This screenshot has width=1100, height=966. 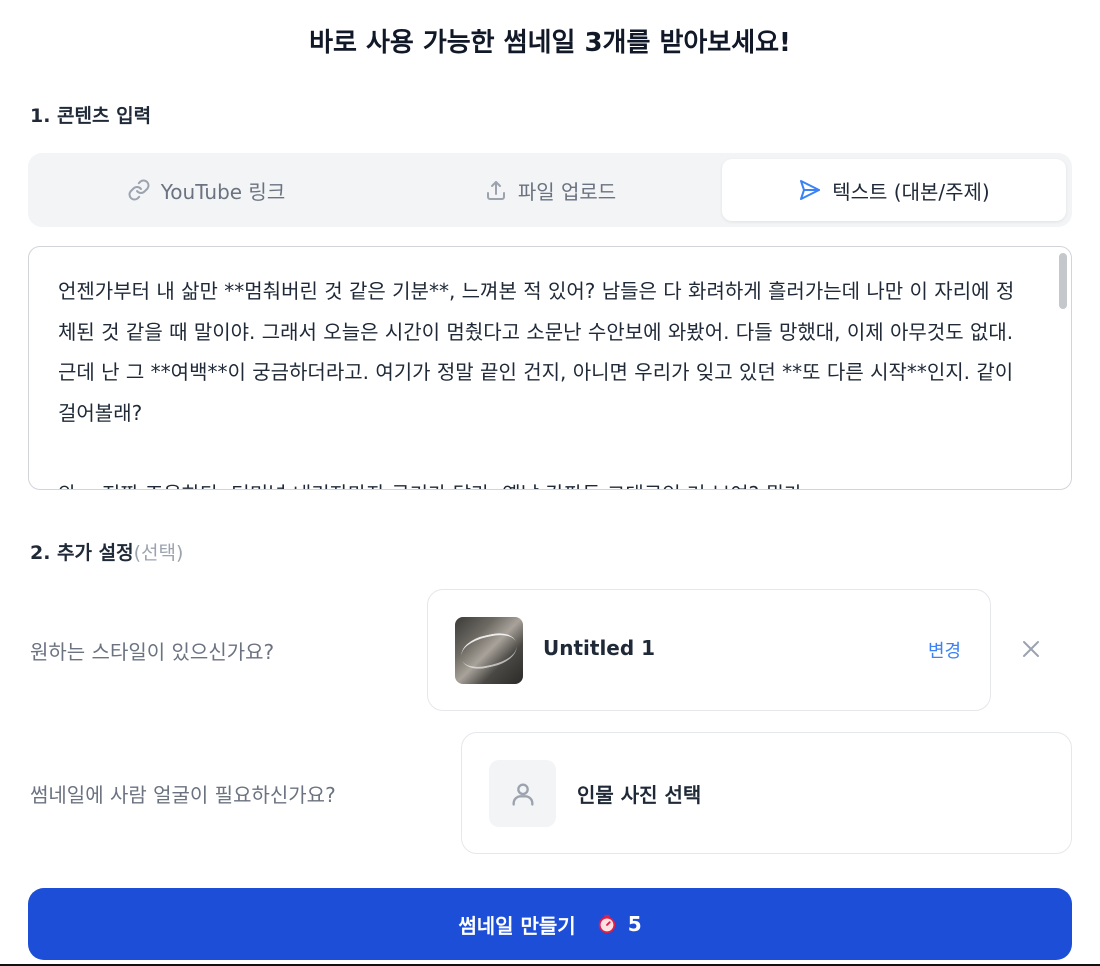 I want to click on scrollbar-thumb, so click(x=1063, y=281).